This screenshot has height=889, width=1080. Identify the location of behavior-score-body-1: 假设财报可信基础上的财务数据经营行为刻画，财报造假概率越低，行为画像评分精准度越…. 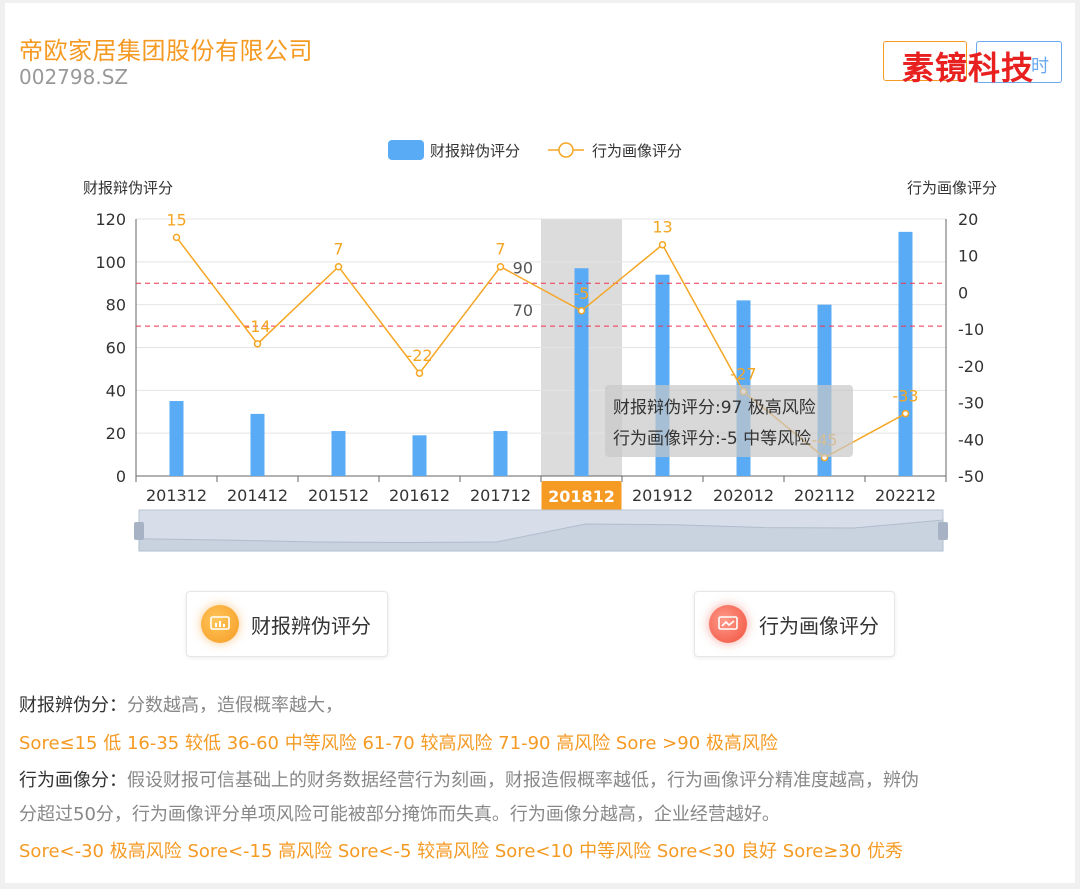
(523, 780).